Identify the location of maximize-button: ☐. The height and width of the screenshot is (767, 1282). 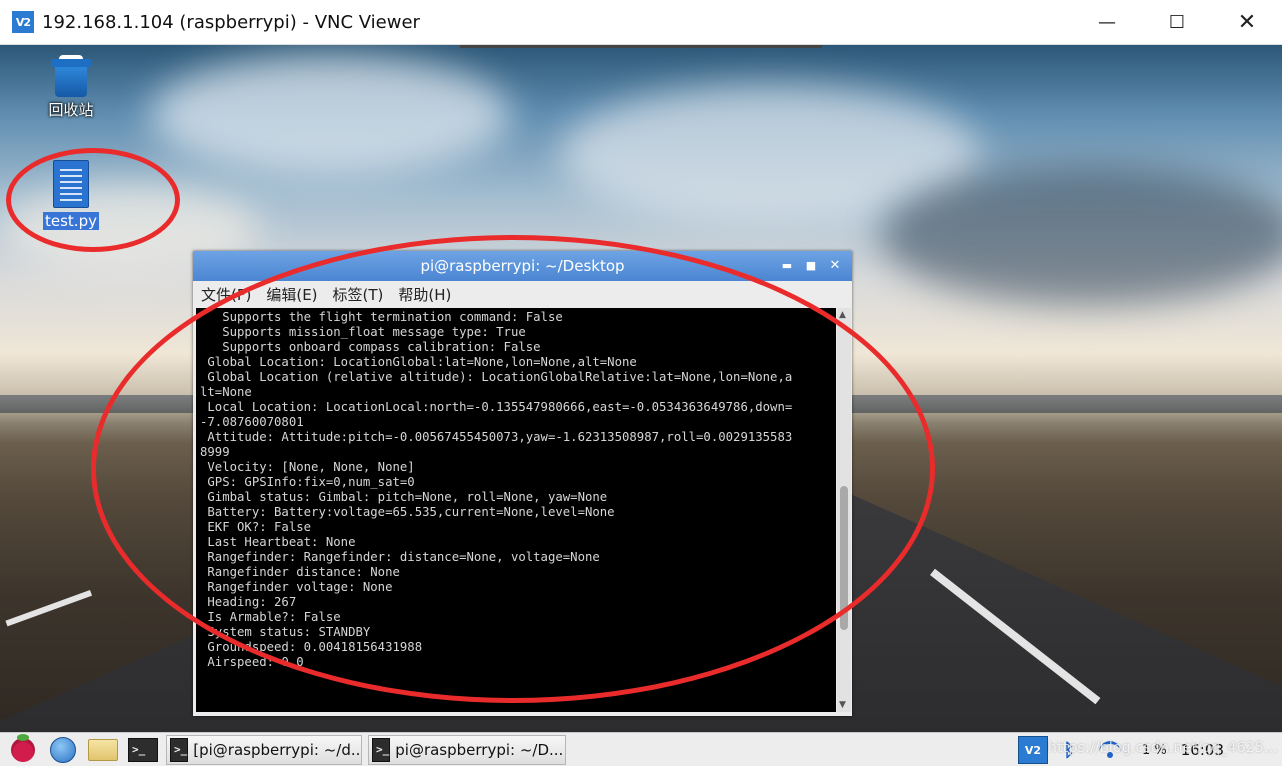
(1177, 22).